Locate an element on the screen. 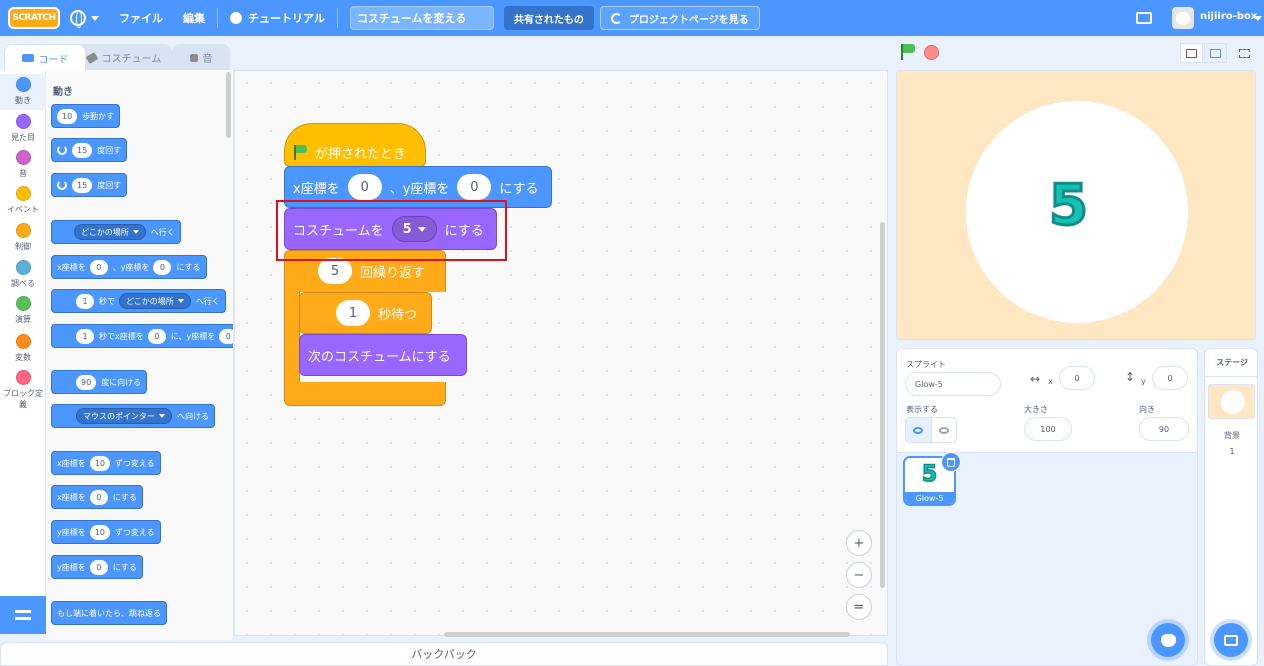 This screenshot has width=1264, height=666. category-my-blocks: ブロック定義 is located at coordinates (23, 390).